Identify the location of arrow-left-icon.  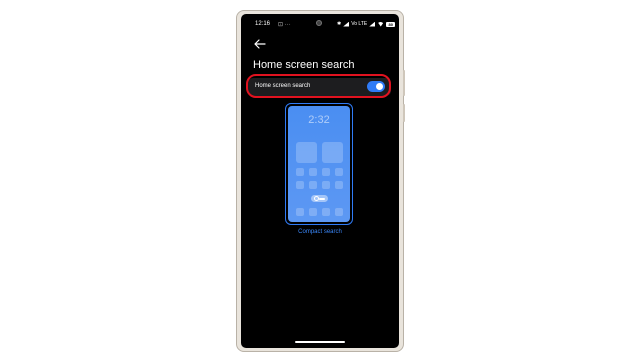
(260, 44).